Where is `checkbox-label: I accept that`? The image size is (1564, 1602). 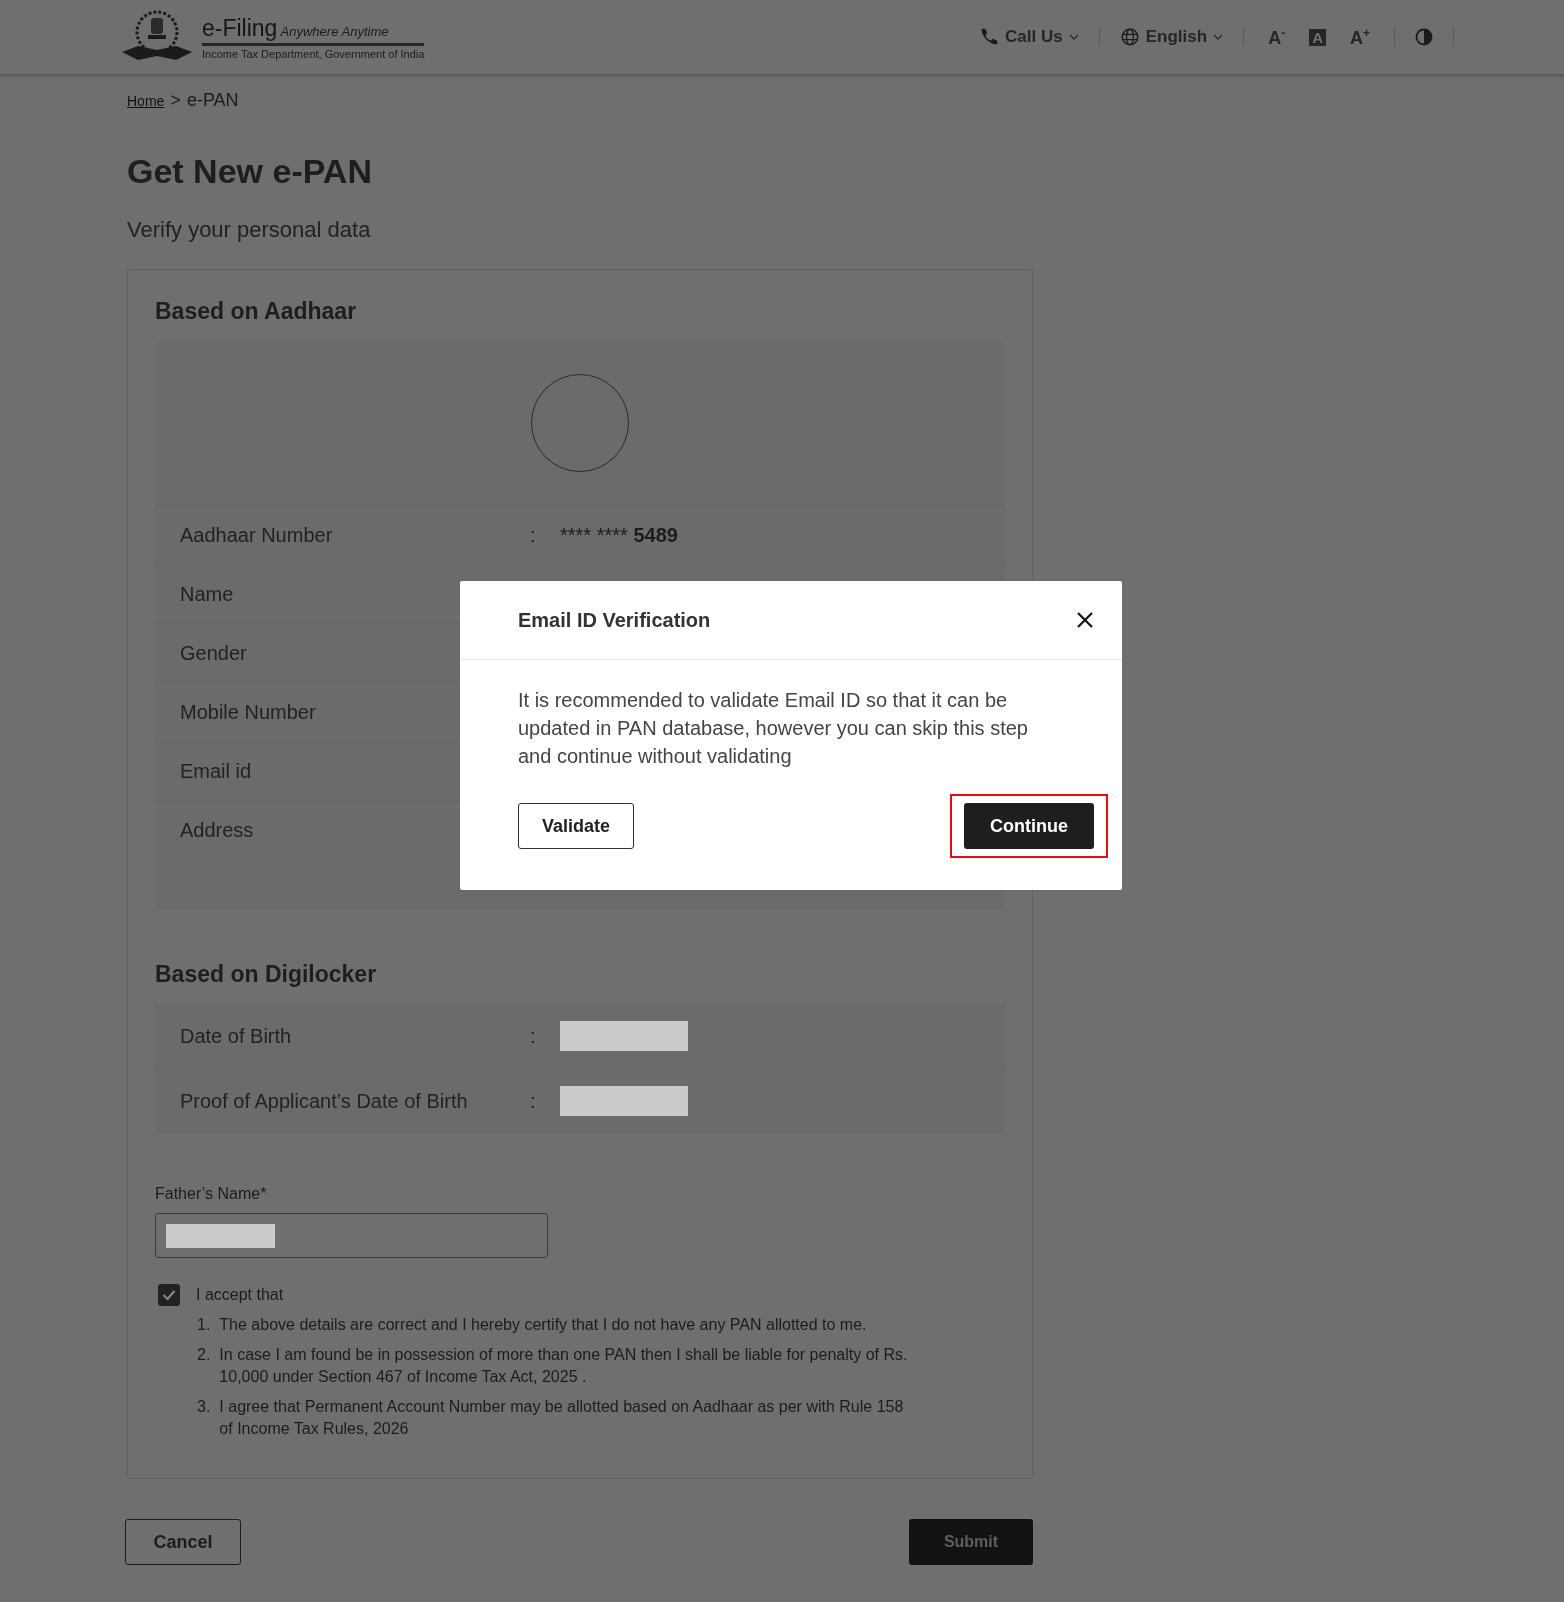
checkbox-label: I accept that is located at coordinates (240, 1295).